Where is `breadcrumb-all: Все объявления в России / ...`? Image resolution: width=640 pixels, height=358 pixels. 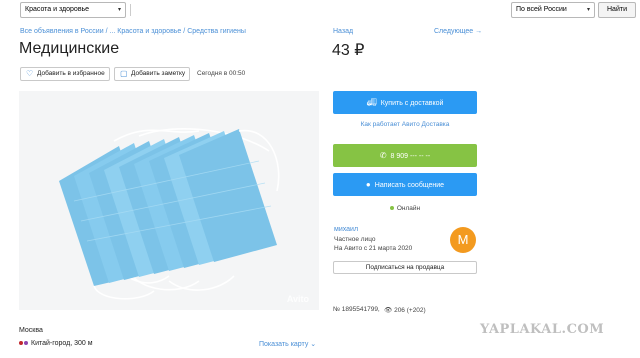
breadcrumb-all: Все объявления в России / ... is located at coordinates (67, 31).